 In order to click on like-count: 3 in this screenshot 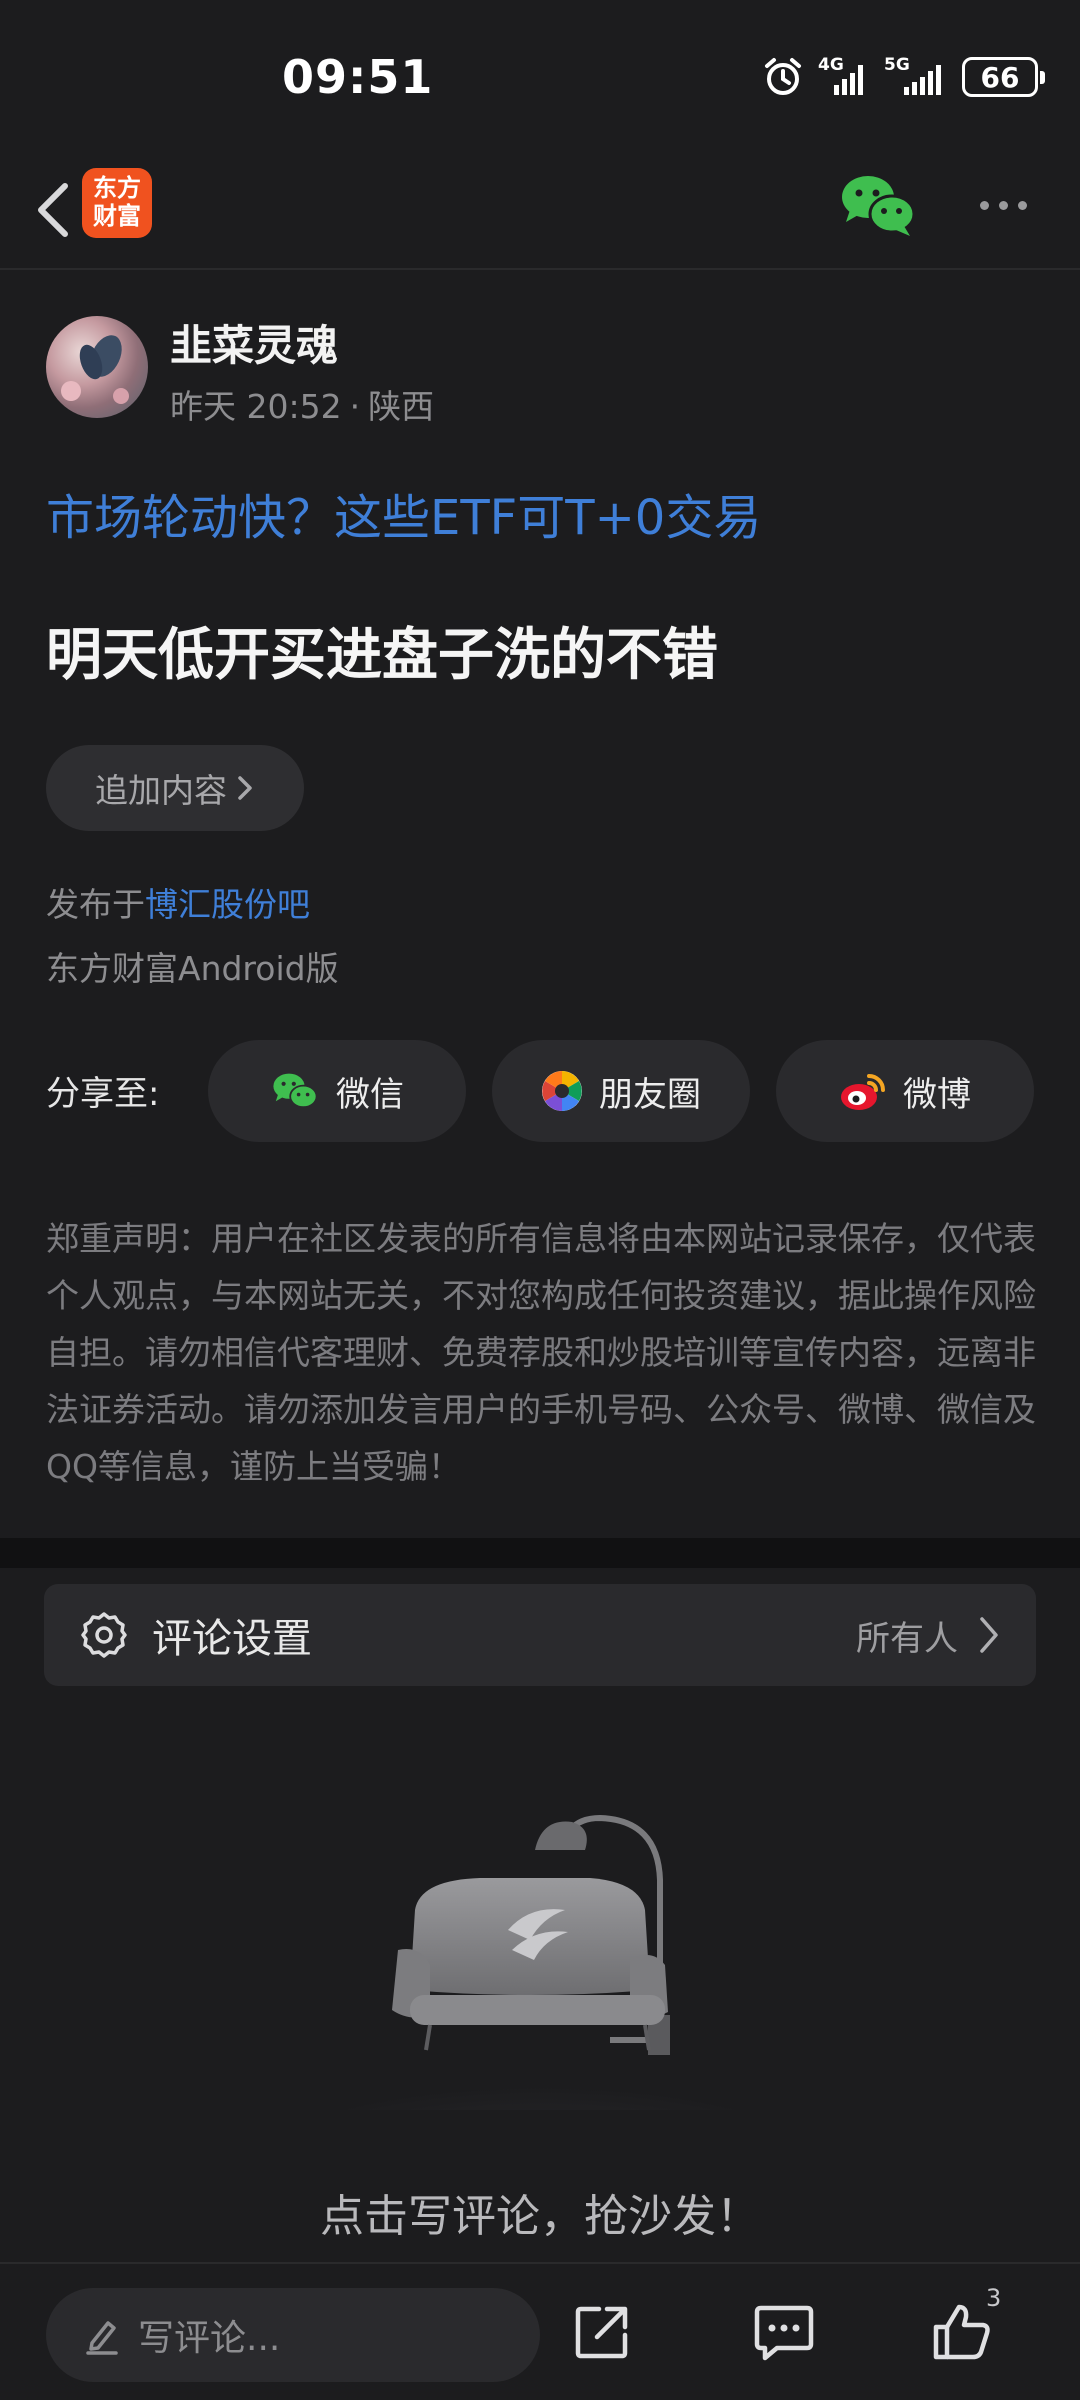, I will do `click(994, 2298)`.